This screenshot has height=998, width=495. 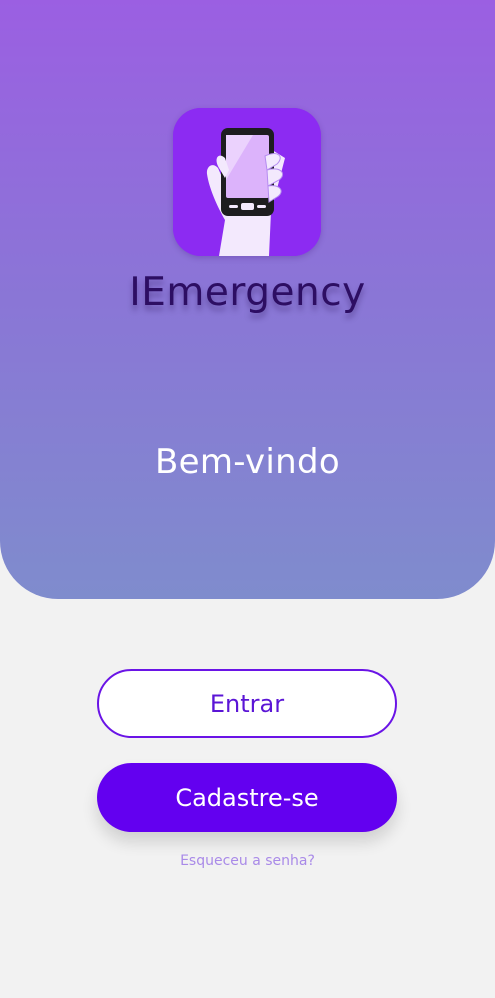 What do you see at coordinates (247, 861) in the screenshot?
I see `forgot-password-link: Esqueceu a senha?` at bounding box center [247, 861].